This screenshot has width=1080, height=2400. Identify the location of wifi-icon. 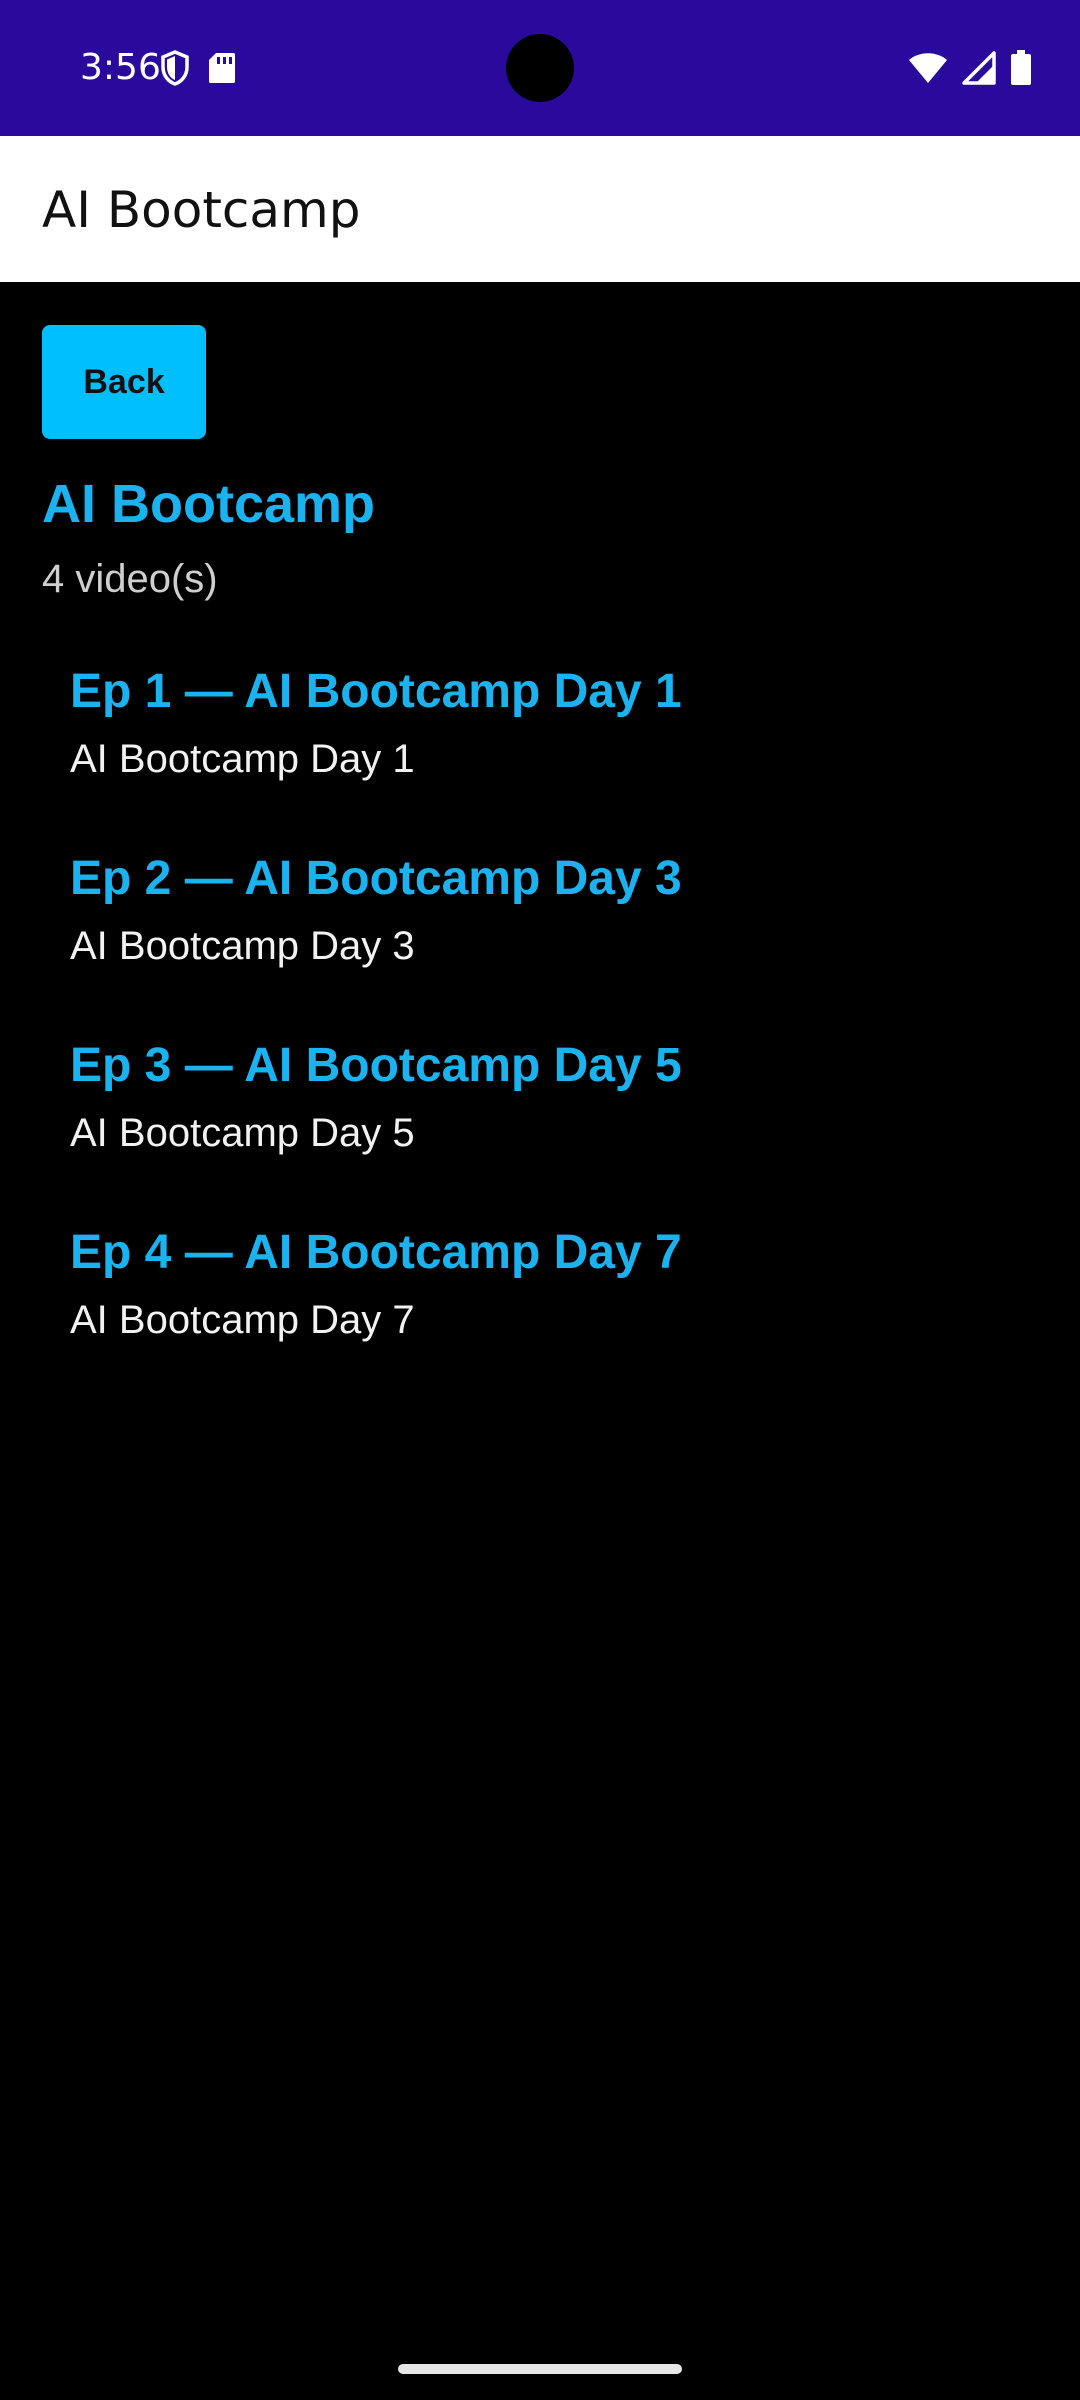
(928, 70).